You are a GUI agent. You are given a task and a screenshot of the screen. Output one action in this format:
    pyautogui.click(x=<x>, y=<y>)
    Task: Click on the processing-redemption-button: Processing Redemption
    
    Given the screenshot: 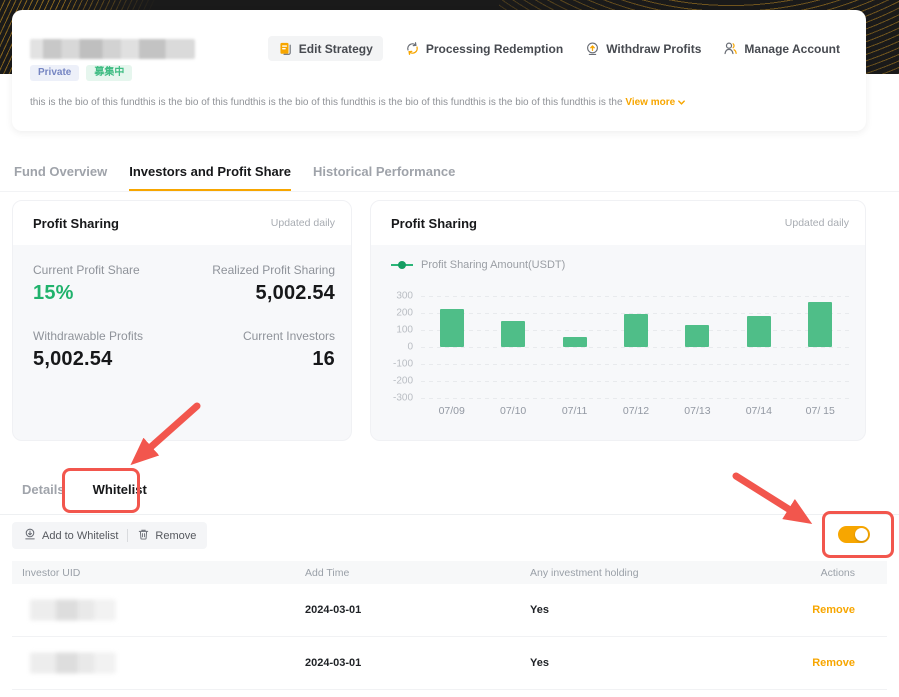 What is the action you would take?
    pyautogui.click(x=484, y=48)
    